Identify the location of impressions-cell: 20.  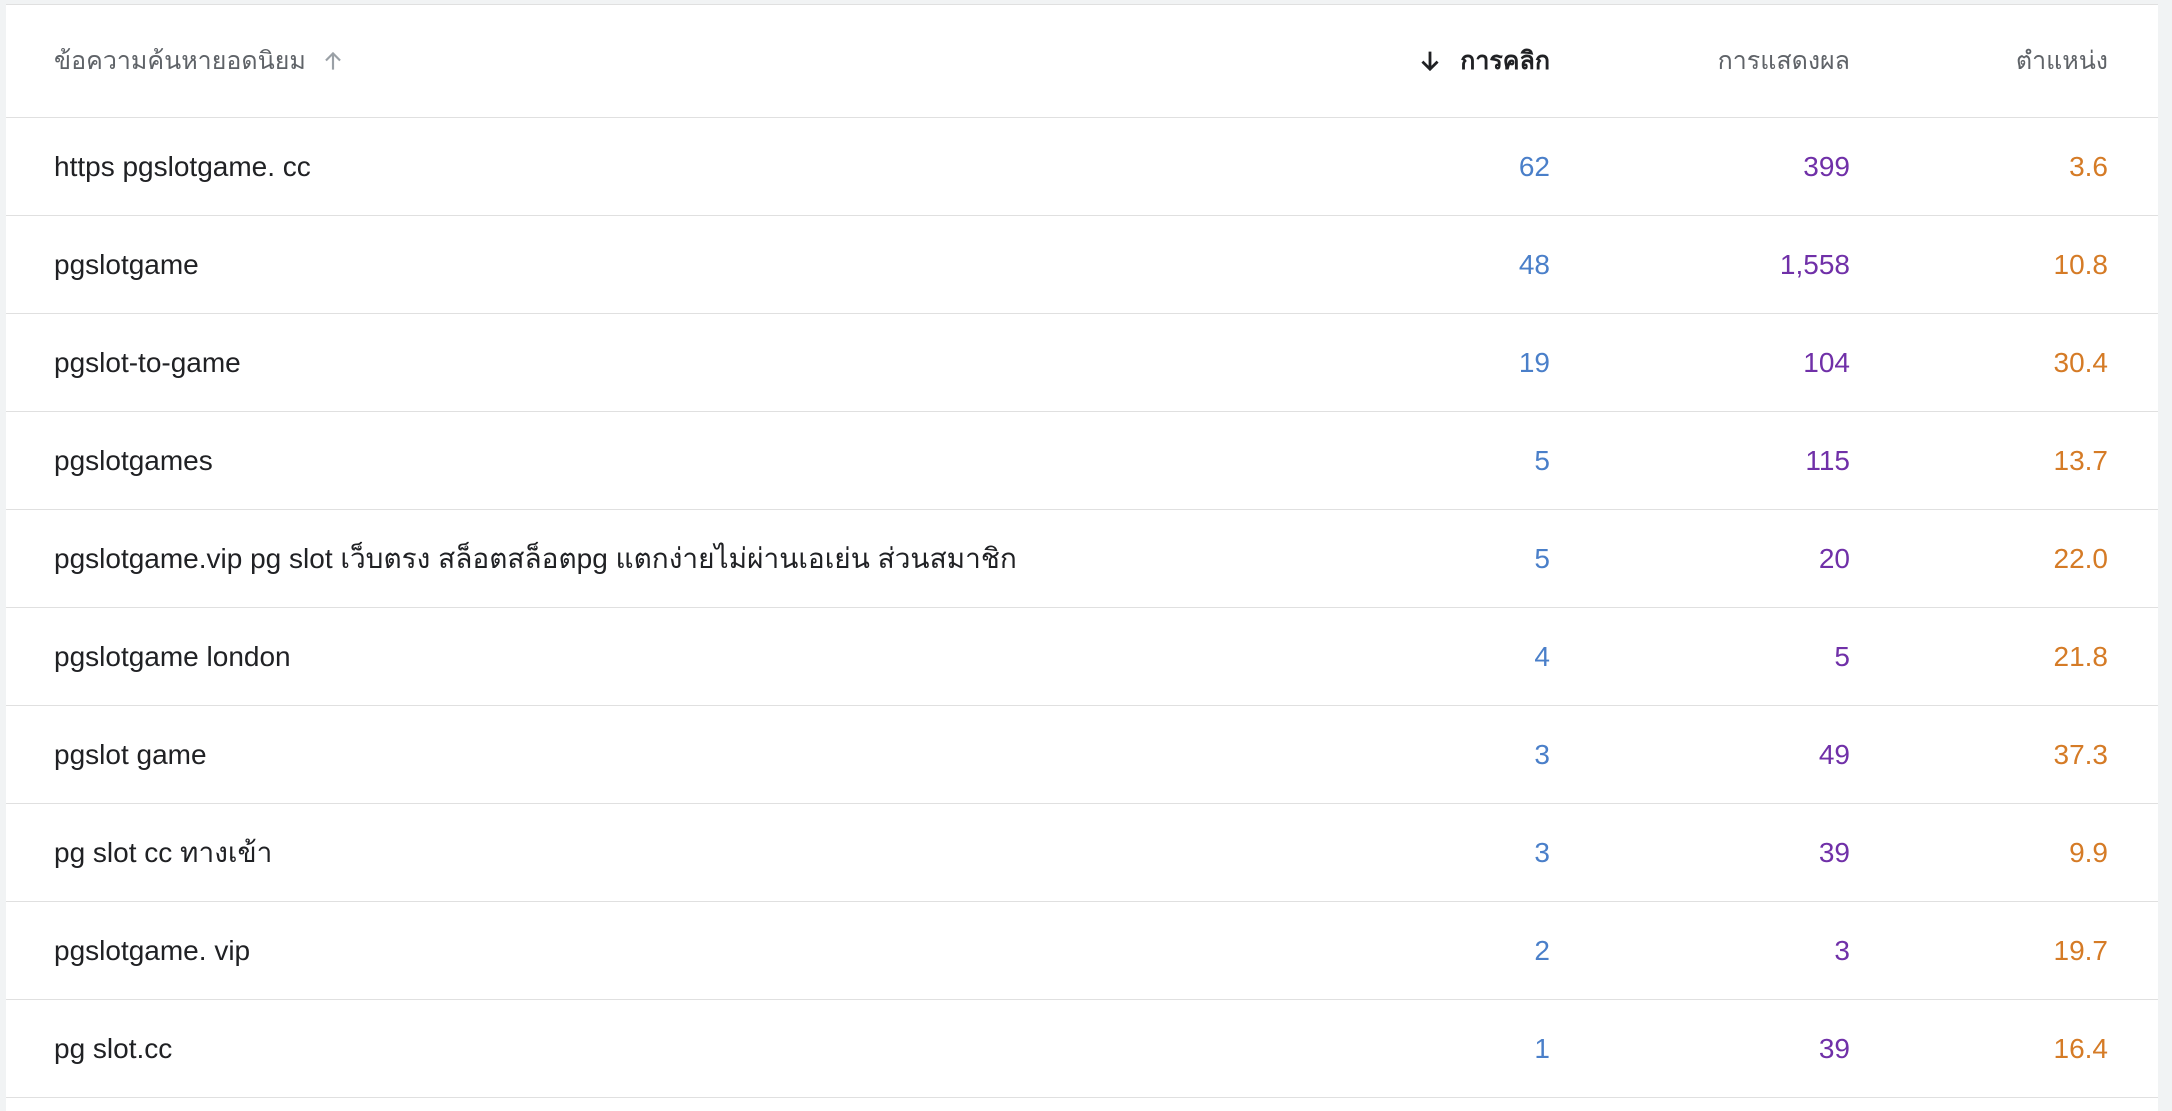
(1834, 558).